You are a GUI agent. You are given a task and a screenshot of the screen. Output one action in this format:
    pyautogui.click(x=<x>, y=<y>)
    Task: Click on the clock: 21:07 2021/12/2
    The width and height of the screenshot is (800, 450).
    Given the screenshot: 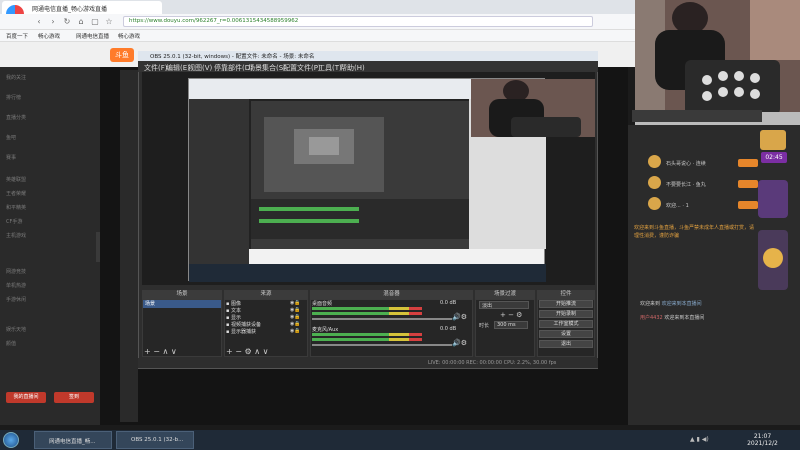 What is the action you would take?
    pyautogui.click(x=762, y=440)
    